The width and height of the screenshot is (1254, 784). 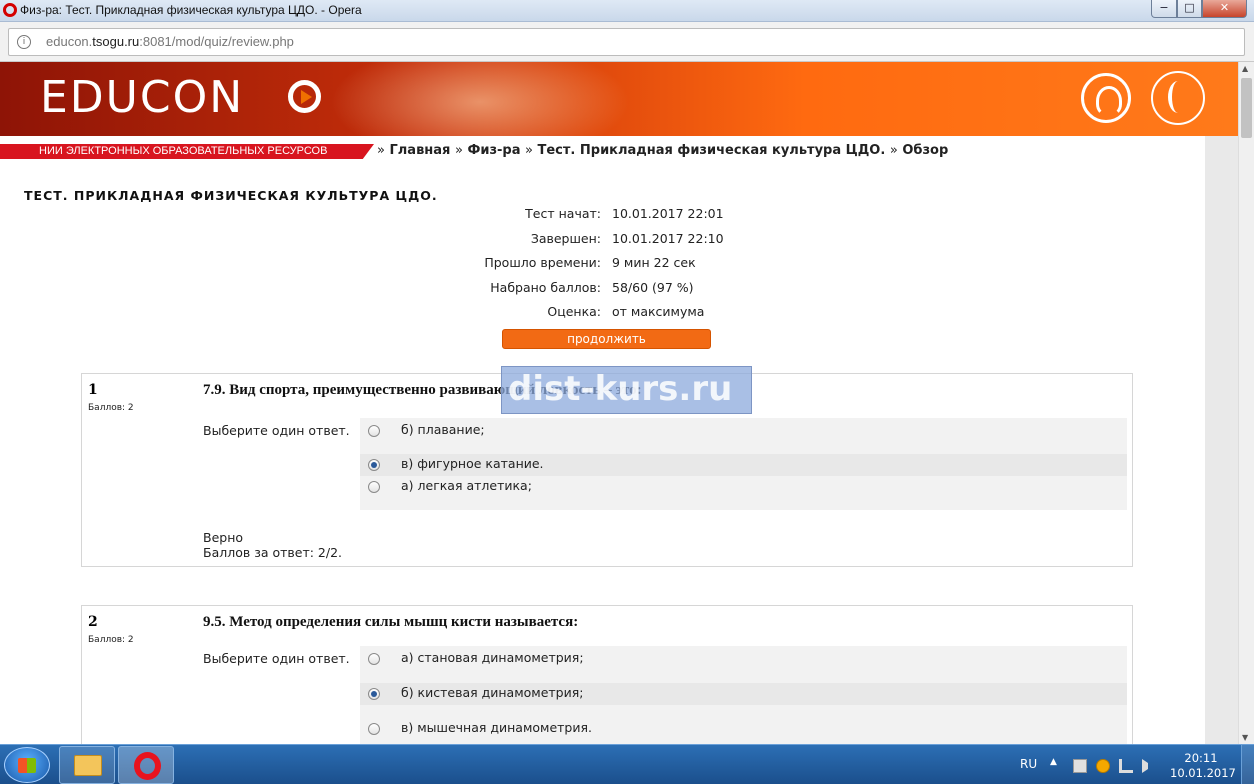 I want to click on answer-option: б) кистевая динамометрия;, so click(x=743, y=694).